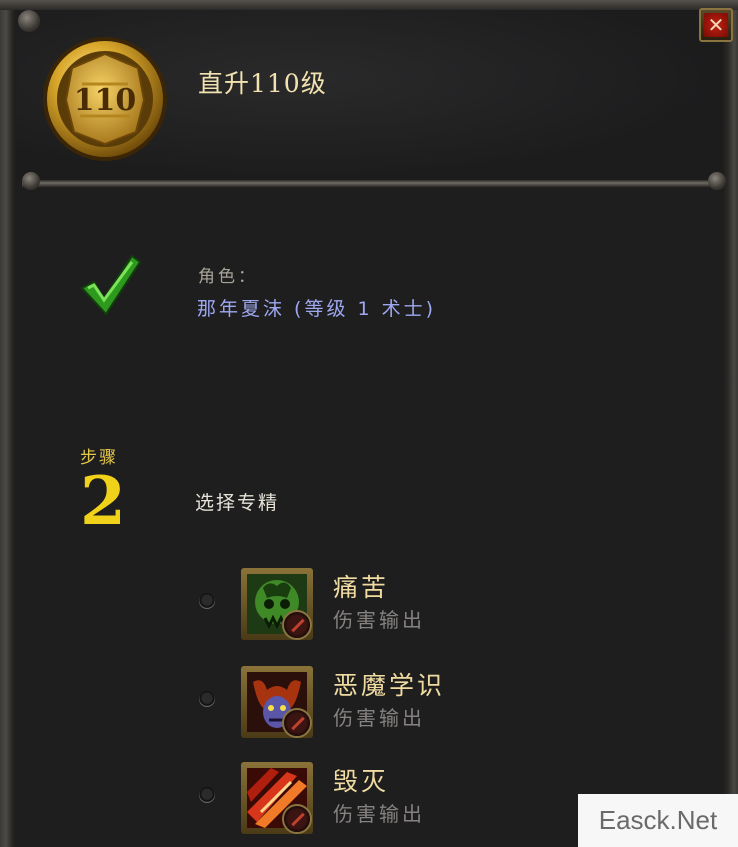 The width and height of the screenshot is (738, 847). What do you see at coordinates (237, 503) in the screenshot?
I see `step-title: 选择专精` at bounding box center [237, 503].